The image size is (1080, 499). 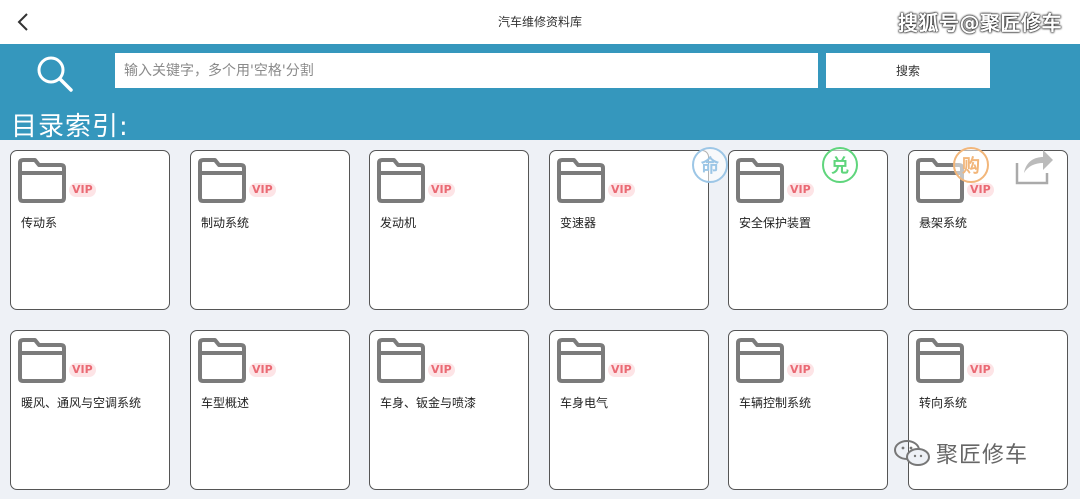 I want to click on exchange-float-icon: 兑, so click(x=840, y=165).